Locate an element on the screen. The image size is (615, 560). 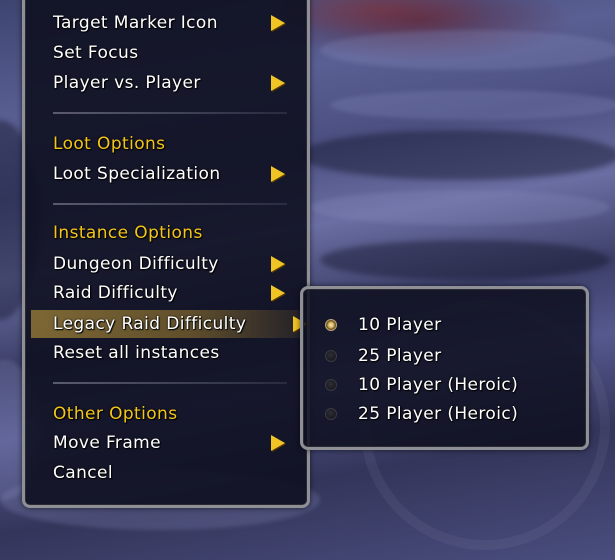
submenu-option-label: 10 Player is located at coordinates (400, 325).